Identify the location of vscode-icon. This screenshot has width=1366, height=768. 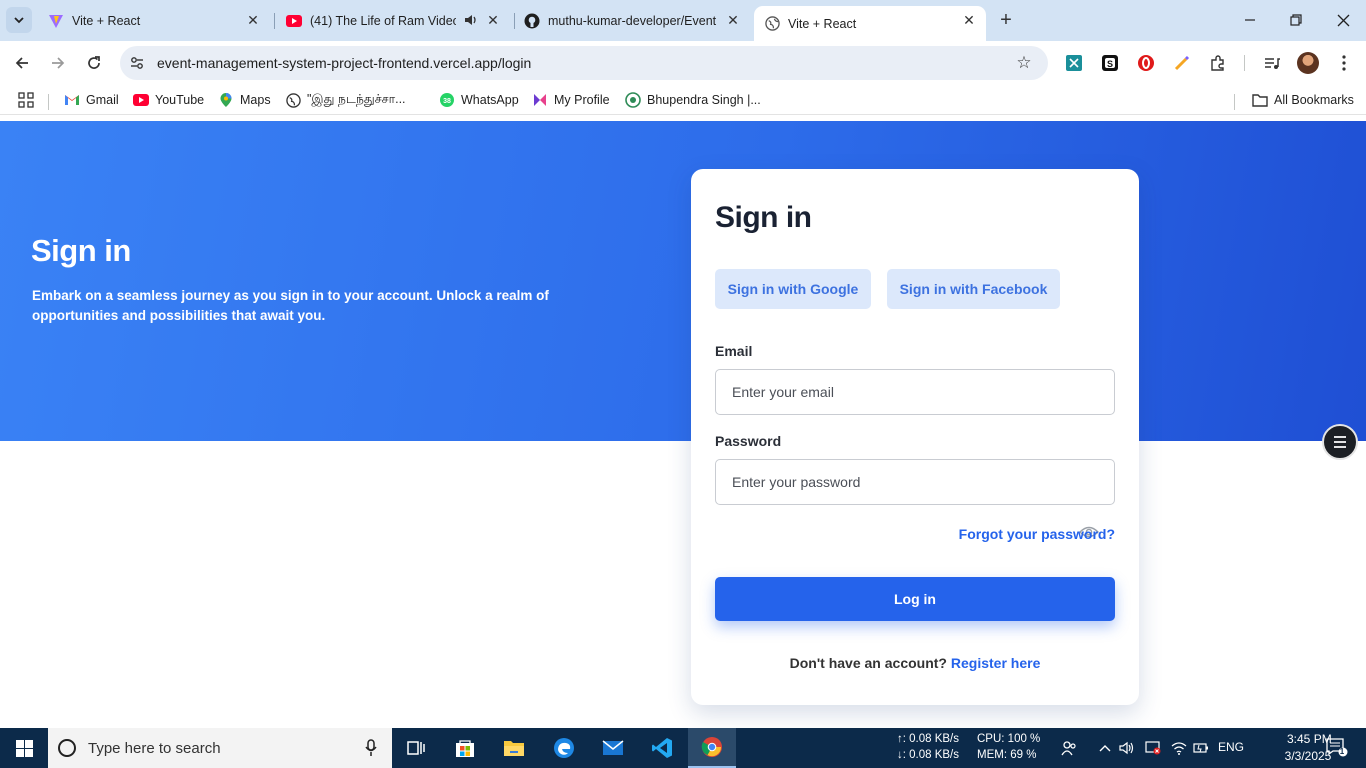
(662, 748).